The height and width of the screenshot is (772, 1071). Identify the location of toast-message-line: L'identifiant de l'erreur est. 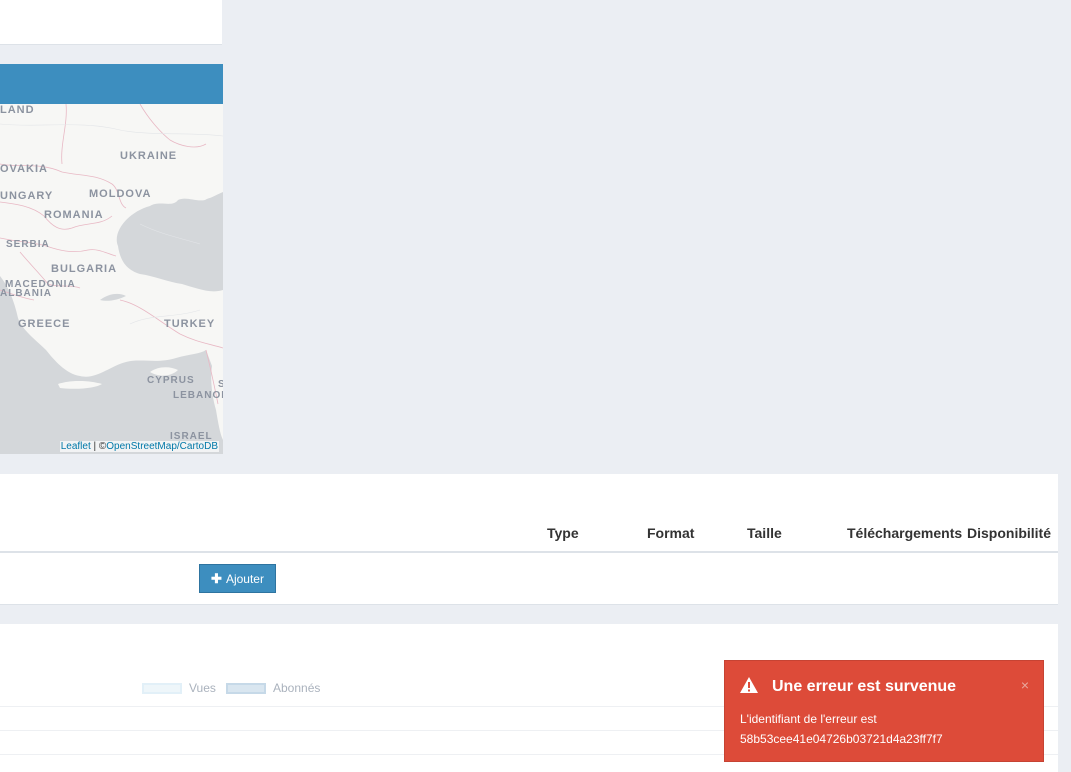
(808, 719).